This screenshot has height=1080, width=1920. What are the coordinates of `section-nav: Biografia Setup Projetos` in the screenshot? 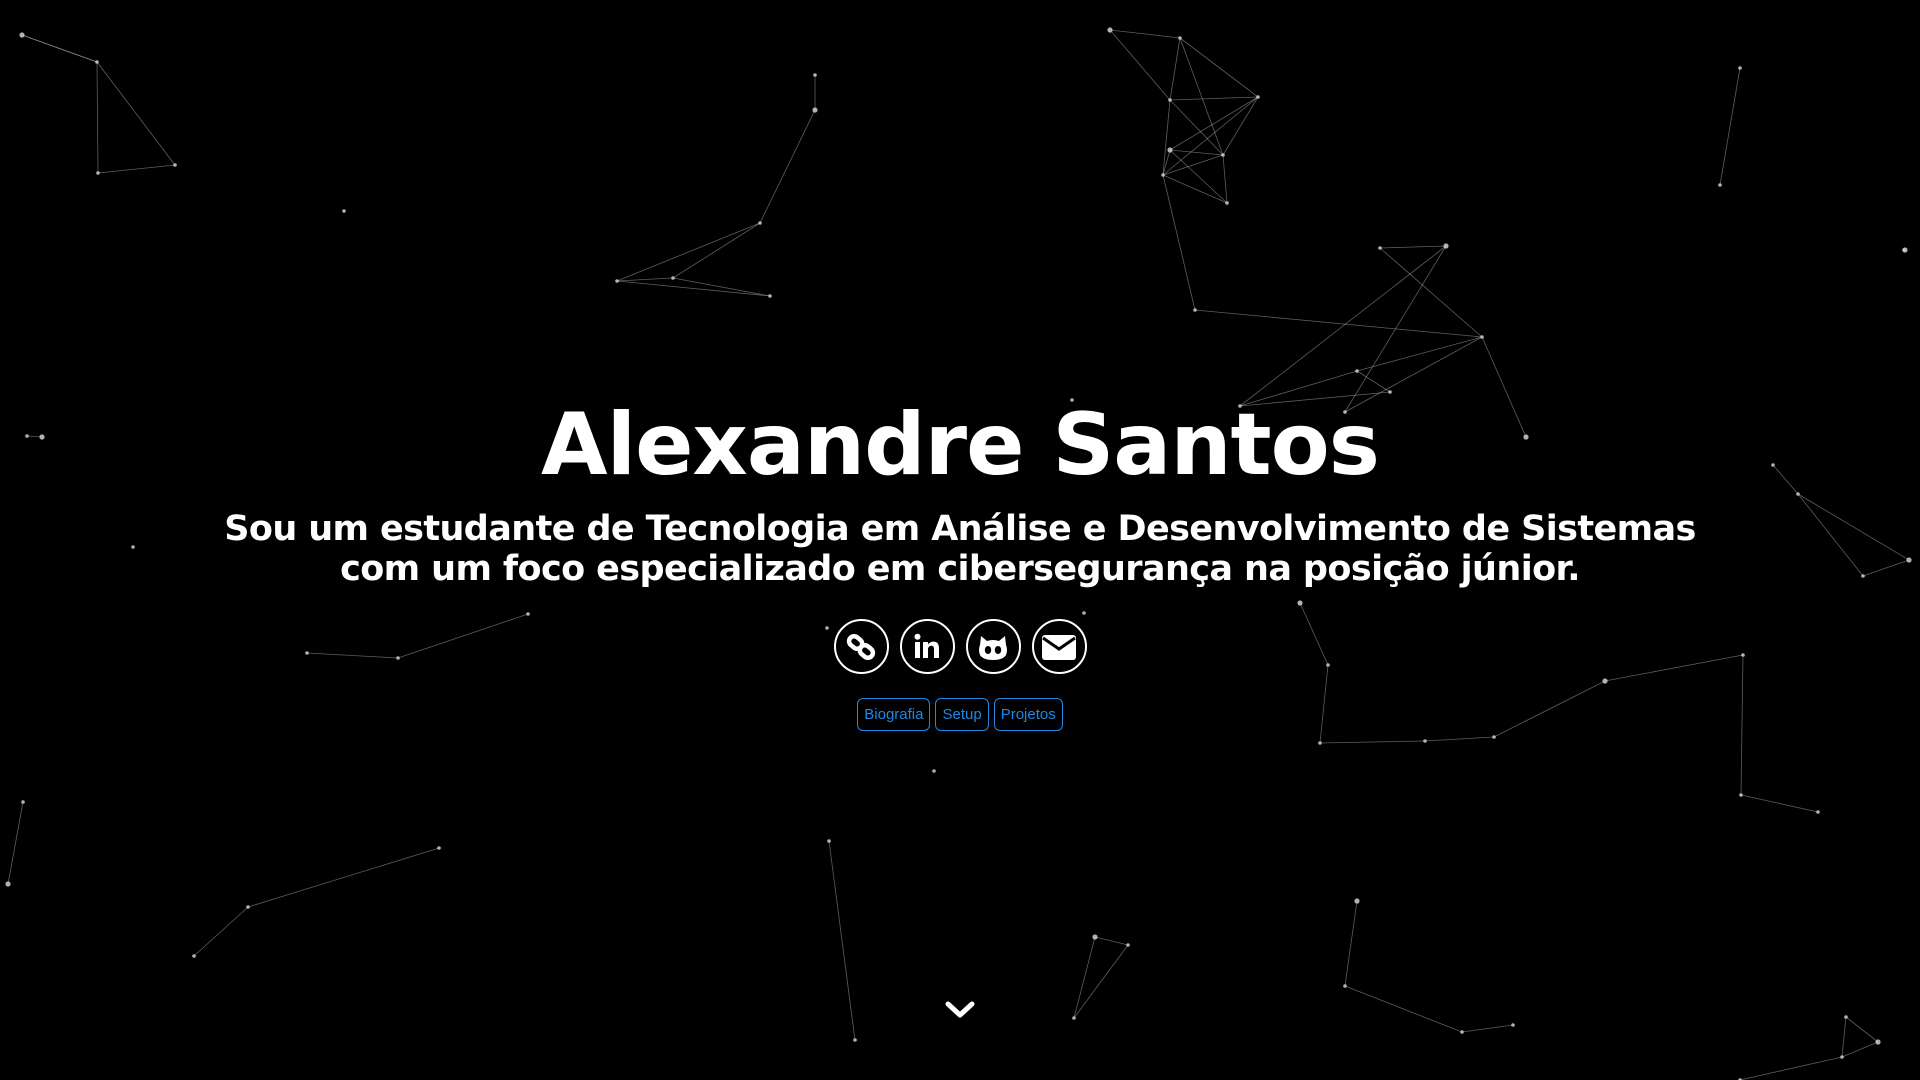 It's located at (960, 714).